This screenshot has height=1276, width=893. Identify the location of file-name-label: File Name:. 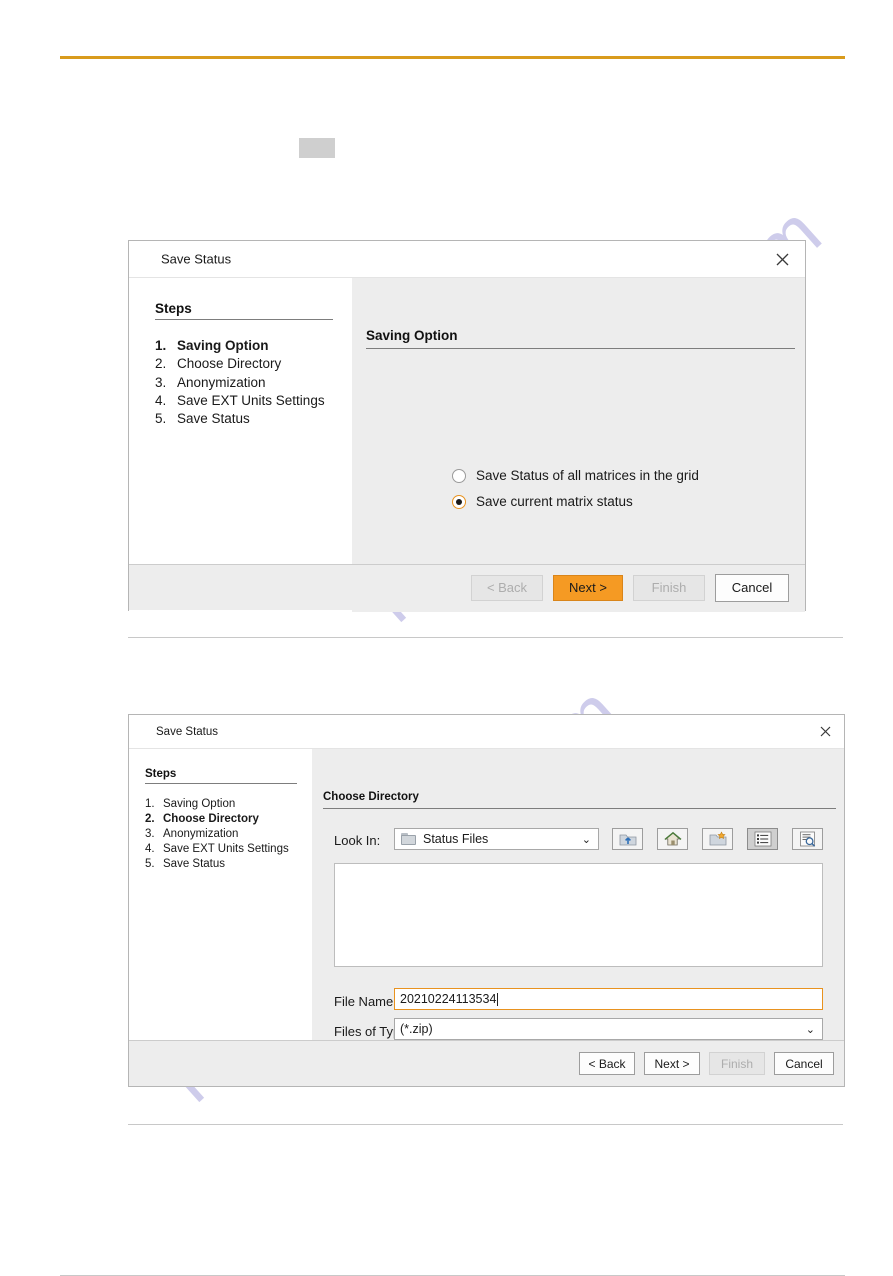
(365, 1001).